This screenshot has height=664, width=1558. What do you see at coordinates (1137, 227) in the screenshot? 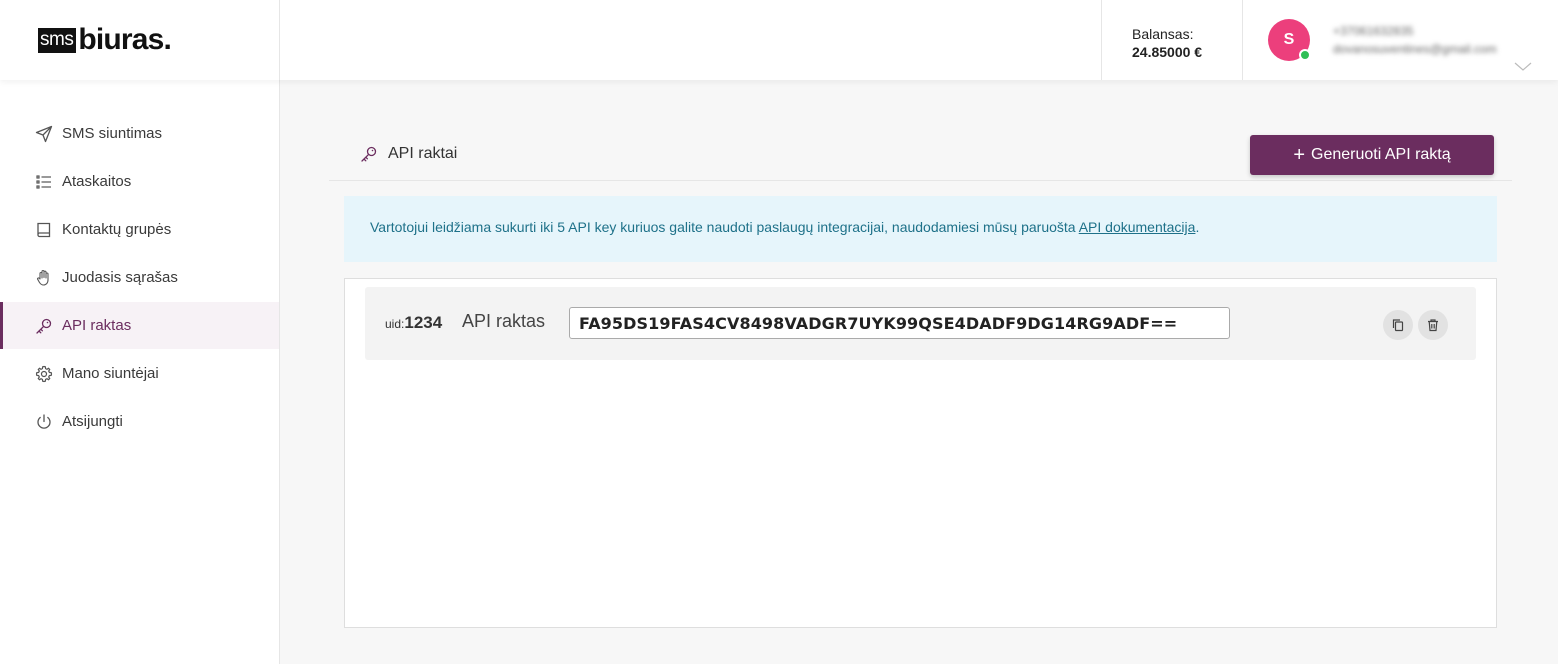
I see `api-docs-link: API dokumentacija` at bounding box center [1137, 227].